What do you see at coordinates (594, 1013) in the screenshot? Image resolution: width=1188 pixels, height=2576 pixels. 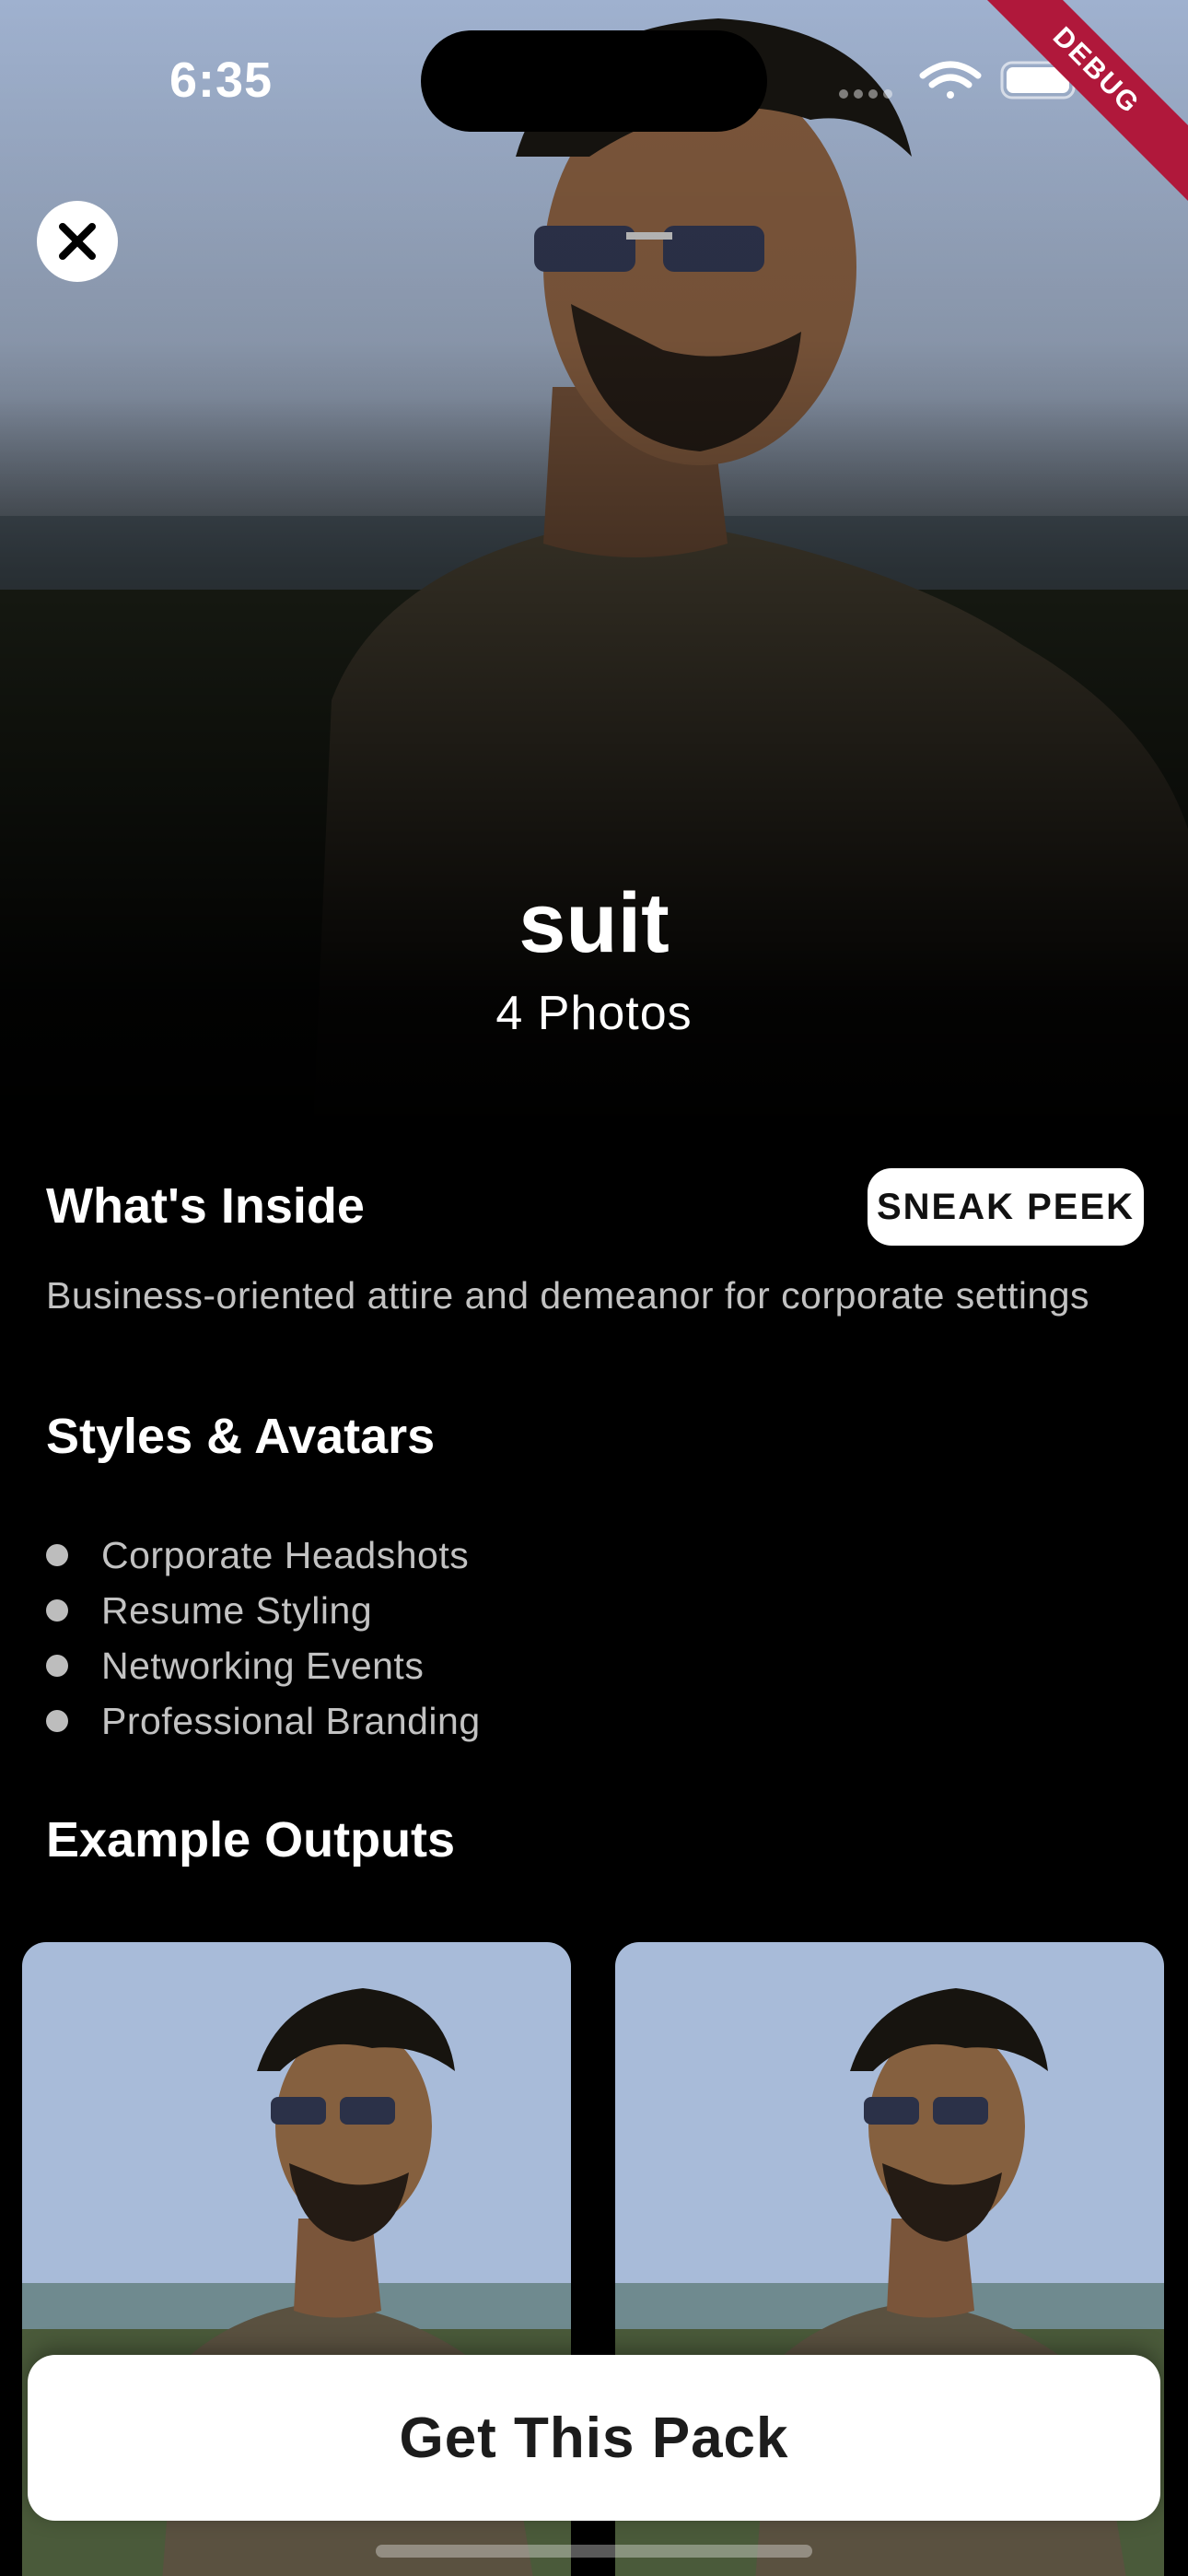 I see `photo-count: 4 Photos` at bounding box center [594, 1013].